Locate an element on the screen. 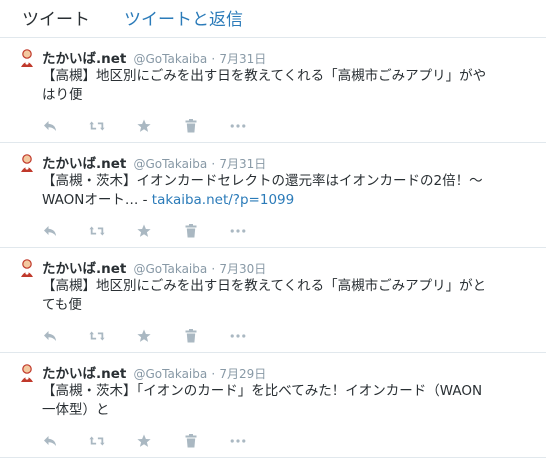 This screenshot has height=474, width=546. profile-tabs: ツイート ツイートと返信 is located at coordinates (273, 19).